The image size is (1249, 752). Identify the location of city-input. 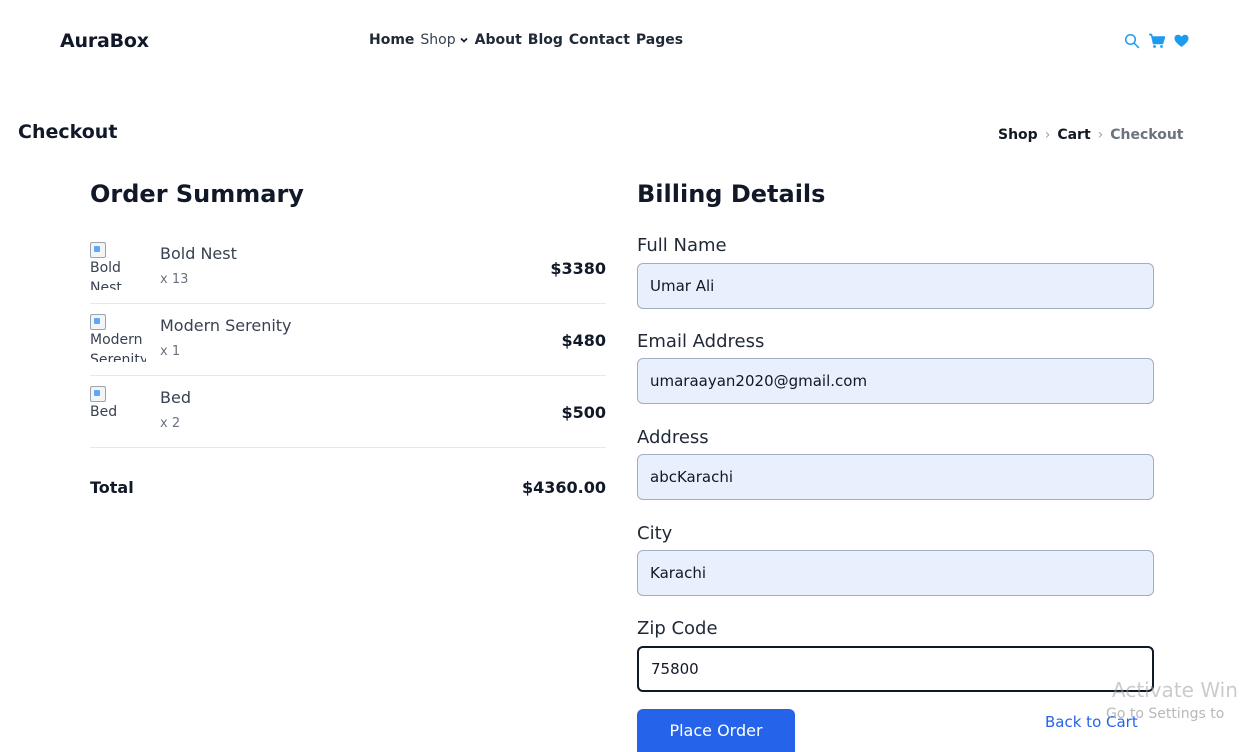
(895, 573).